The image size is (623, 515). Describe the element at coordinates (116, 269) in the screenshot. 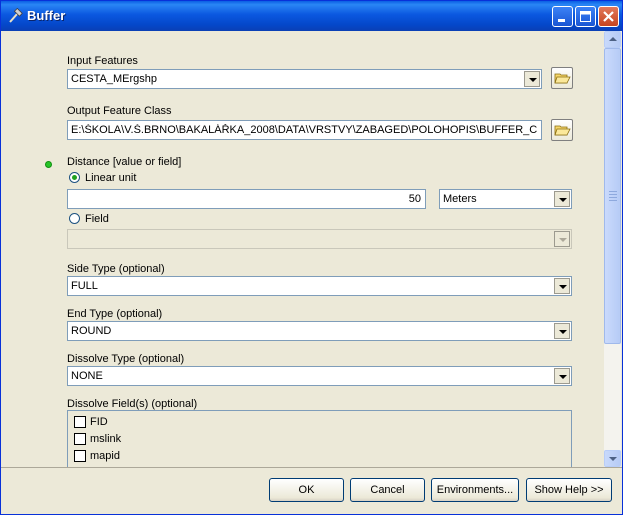

I see `side-type-label: Side Type (optional)` at that location.